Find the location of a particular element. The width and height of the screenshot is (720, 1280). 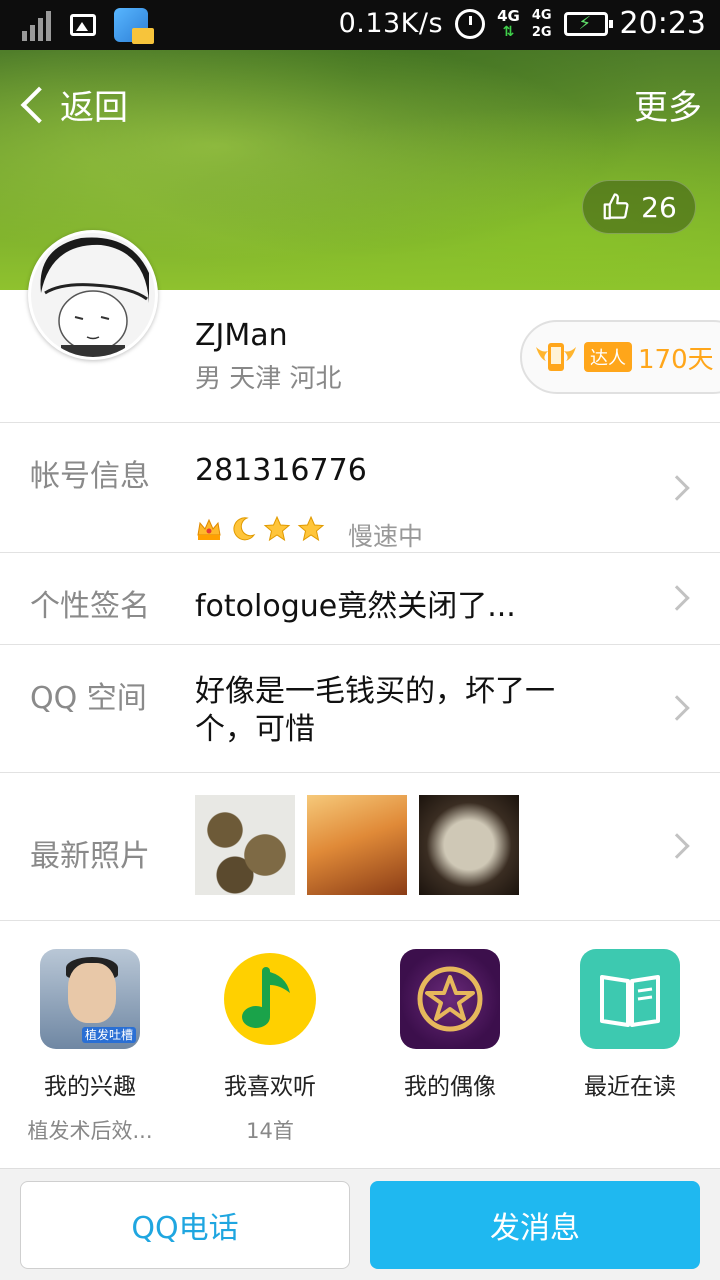

image-notification-icon is located at coordinates (83, 25).